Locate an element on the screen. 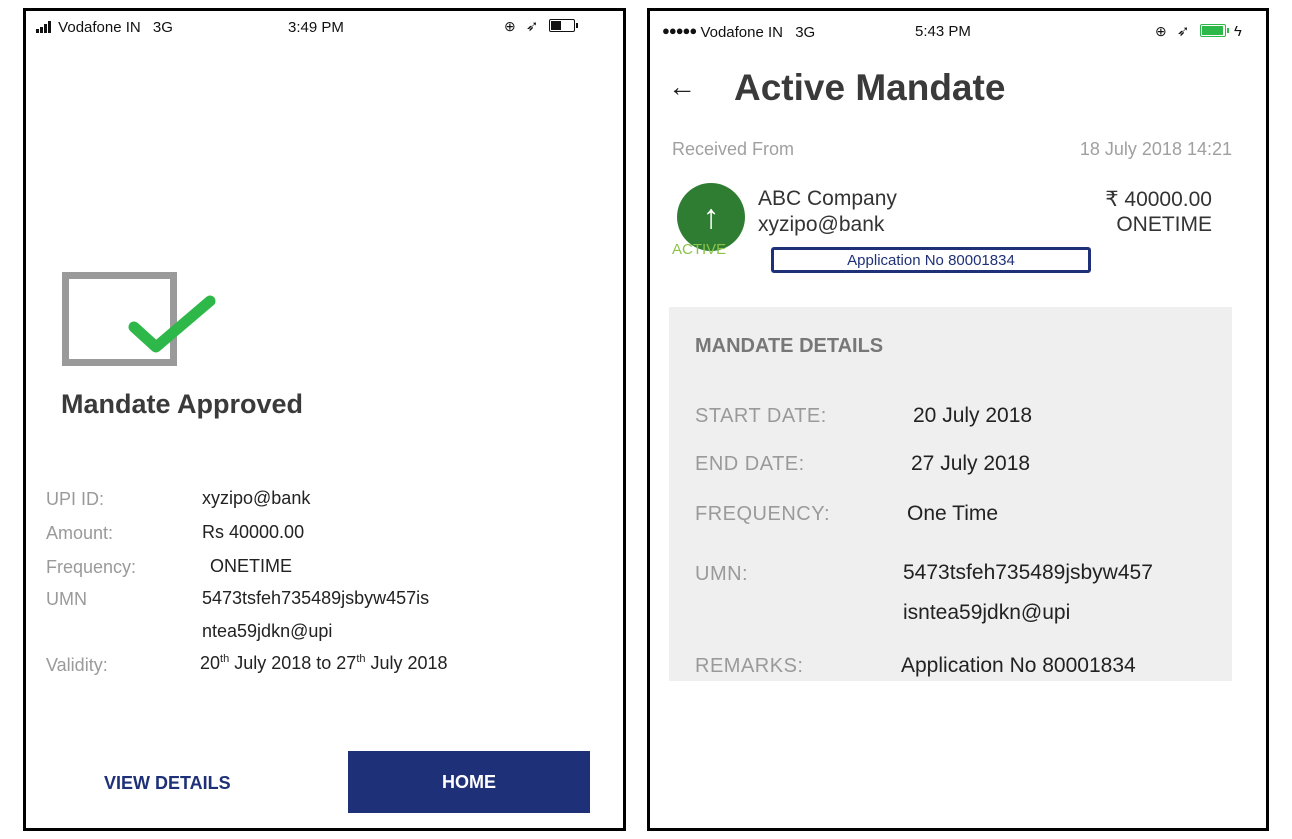 The image size is (1292, 839). mandate-frequency: ONETIME is located at coordinates (1164, 224).